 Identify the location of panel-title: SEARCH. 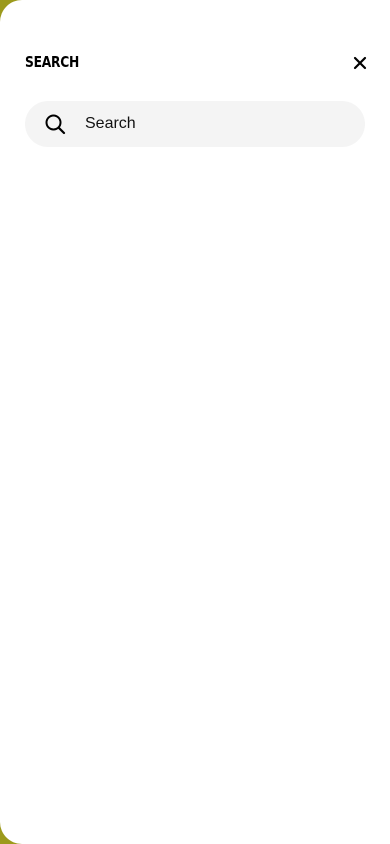
(52, 62).